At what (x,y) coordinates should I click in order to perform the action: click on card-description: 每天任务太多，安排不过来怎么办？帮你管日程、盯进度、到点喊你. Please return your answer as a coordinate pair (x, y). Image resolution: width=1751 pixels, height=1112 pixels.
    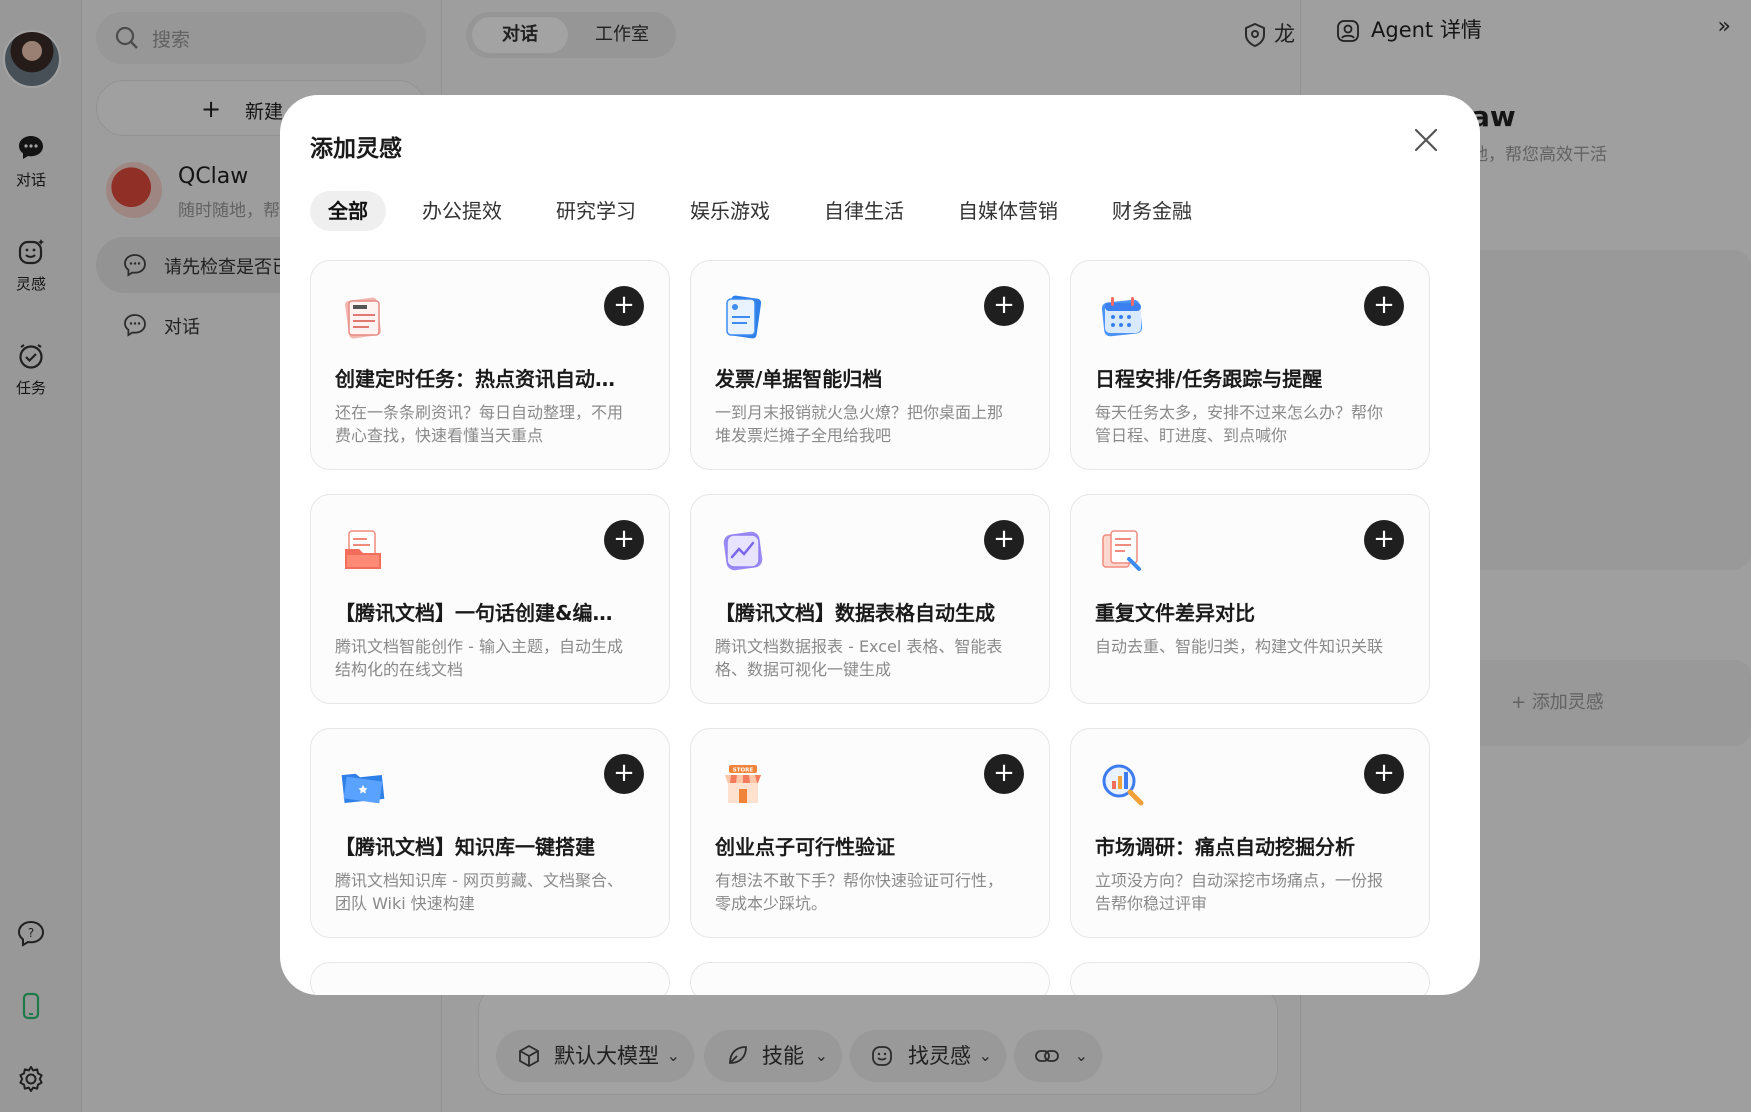
    Looking at the image, I should click on (1239, 424).